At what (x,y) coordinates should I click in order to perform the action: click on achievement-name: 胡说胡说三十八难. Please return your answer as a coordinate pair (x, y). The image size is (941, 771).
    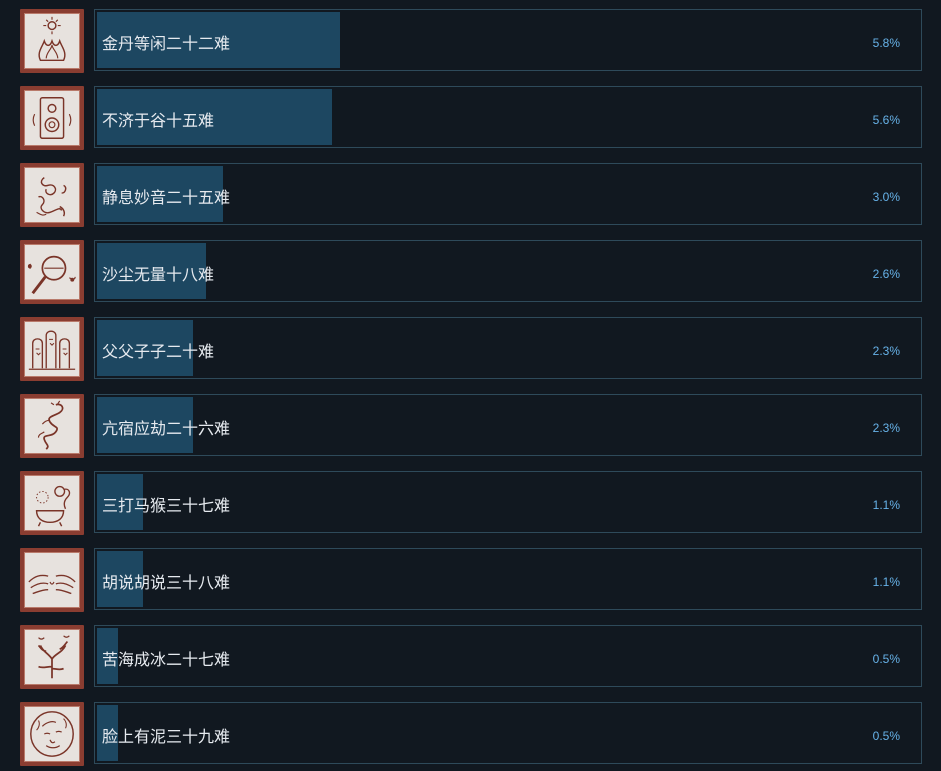
    Looking at the image, I should click on (166, 582).